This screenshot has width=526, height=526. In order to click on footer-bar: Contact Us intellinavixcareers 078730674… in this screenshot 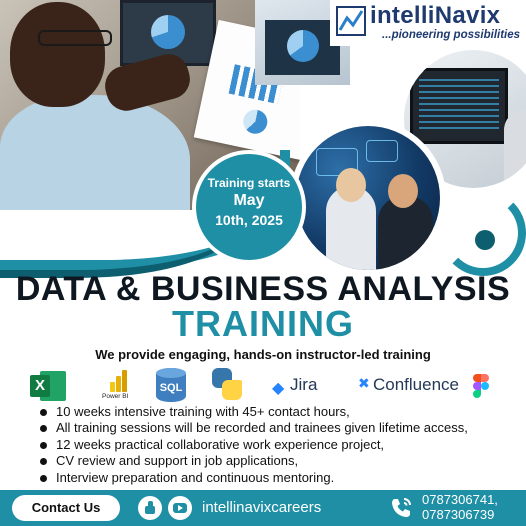, I will do `click(263, 508)`.